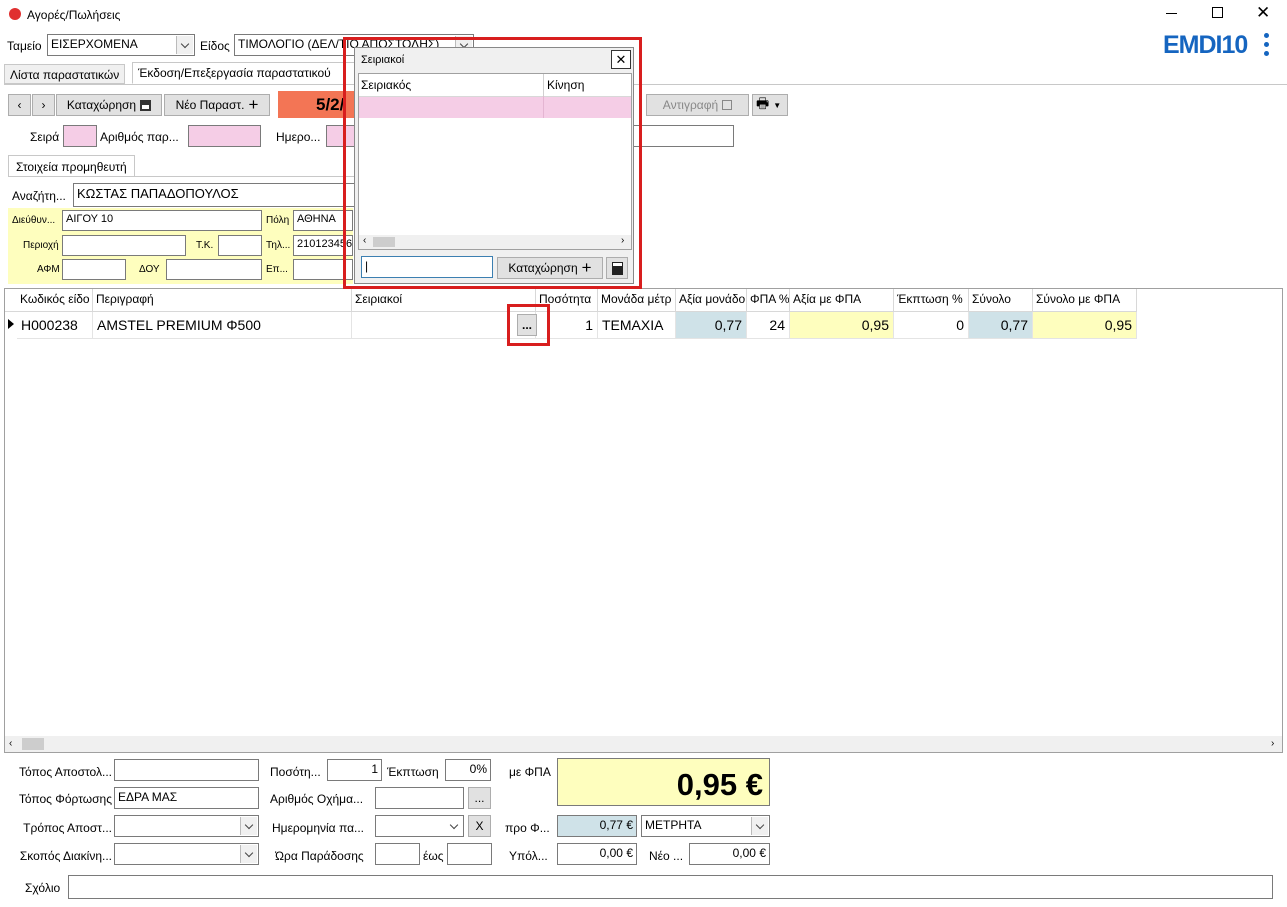 The height and width of the screenshot is (907, 1287). Describe the element at coordinates (74, 15) in the screenshot. I see `window-title: Αγορές/Πωλήσεις` at that location.